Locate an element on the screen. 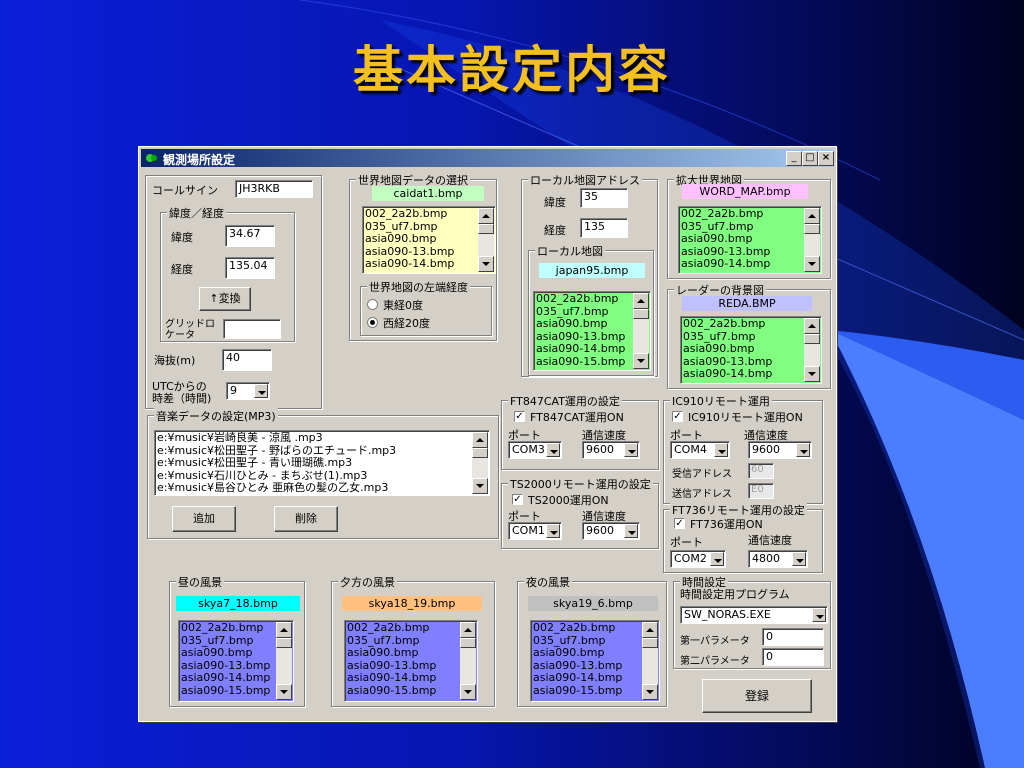 This screenshot has width=1024, height=768. param2-input: 0 is located at coordinates (793, 657).